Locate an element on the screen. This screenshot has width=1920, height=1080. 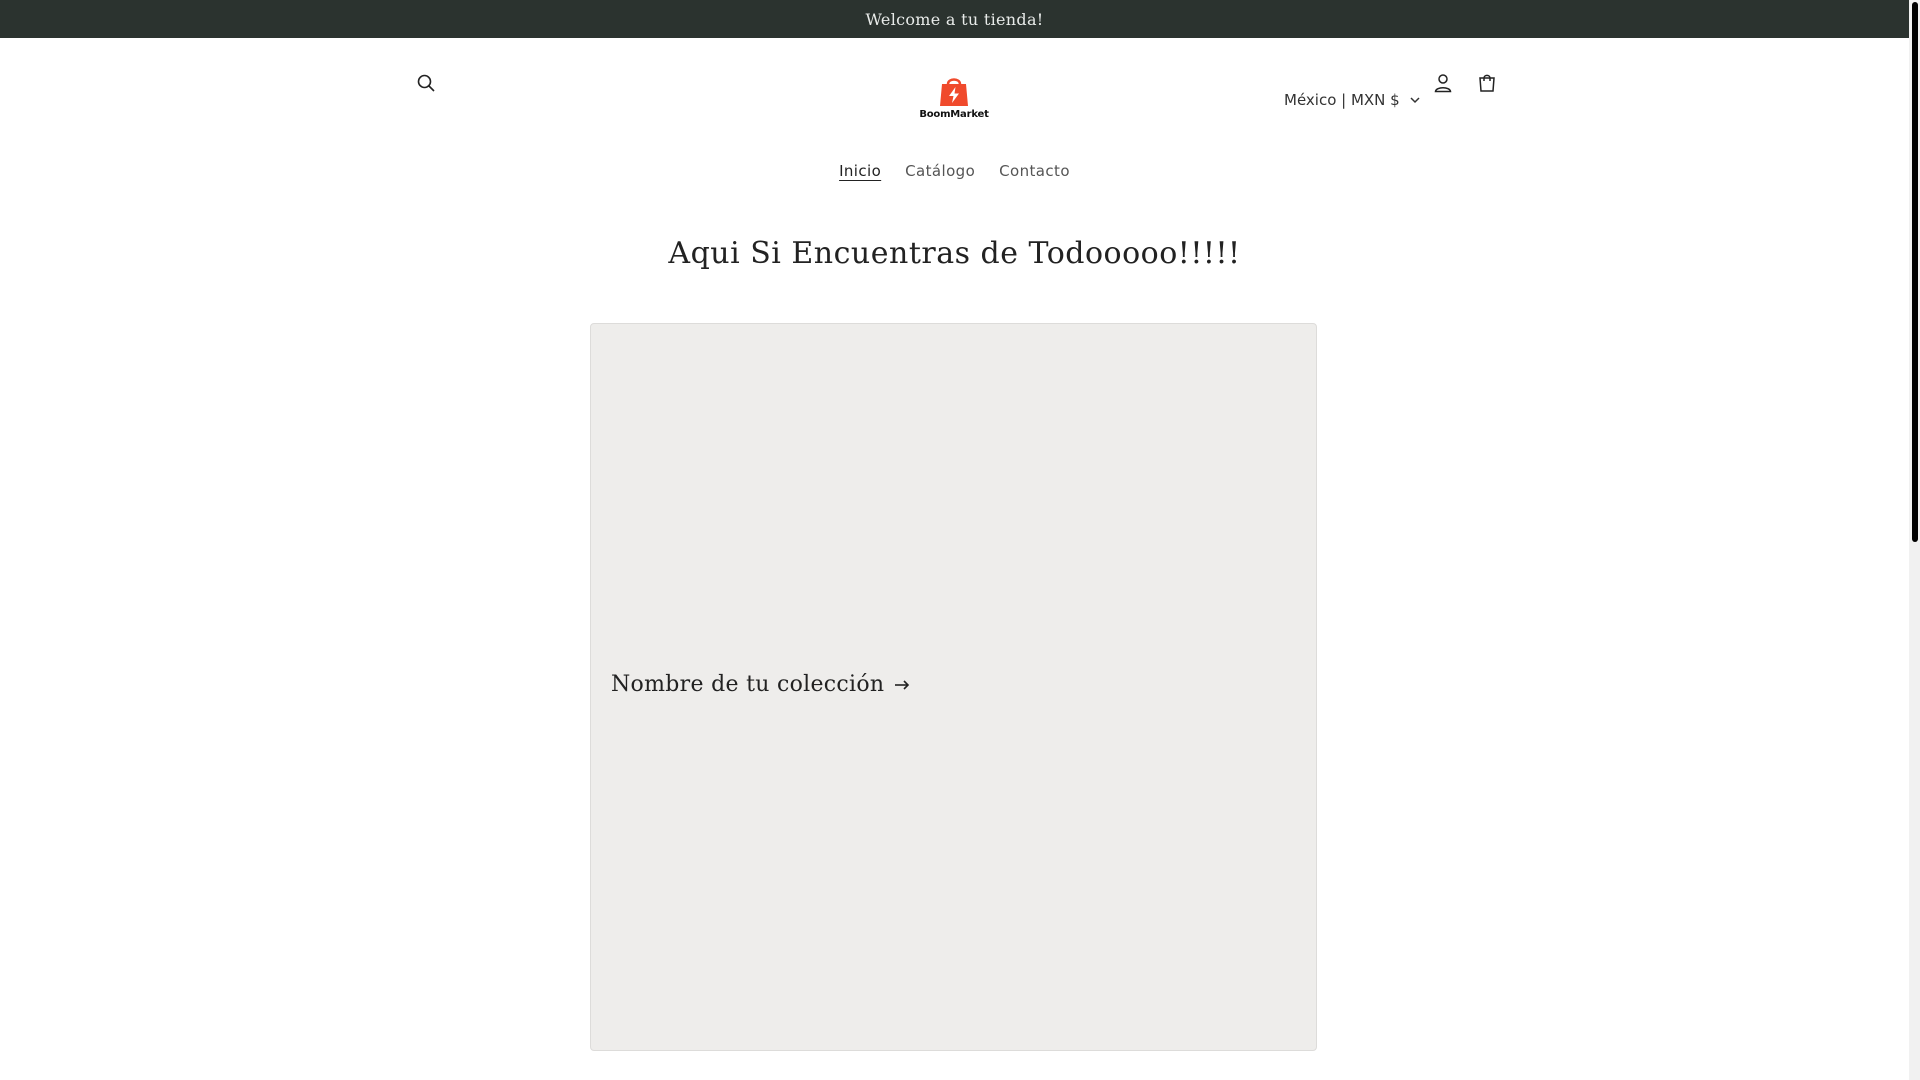
main-nav: Inicio Catálogo Contacto is located at coordinates (954, 173).